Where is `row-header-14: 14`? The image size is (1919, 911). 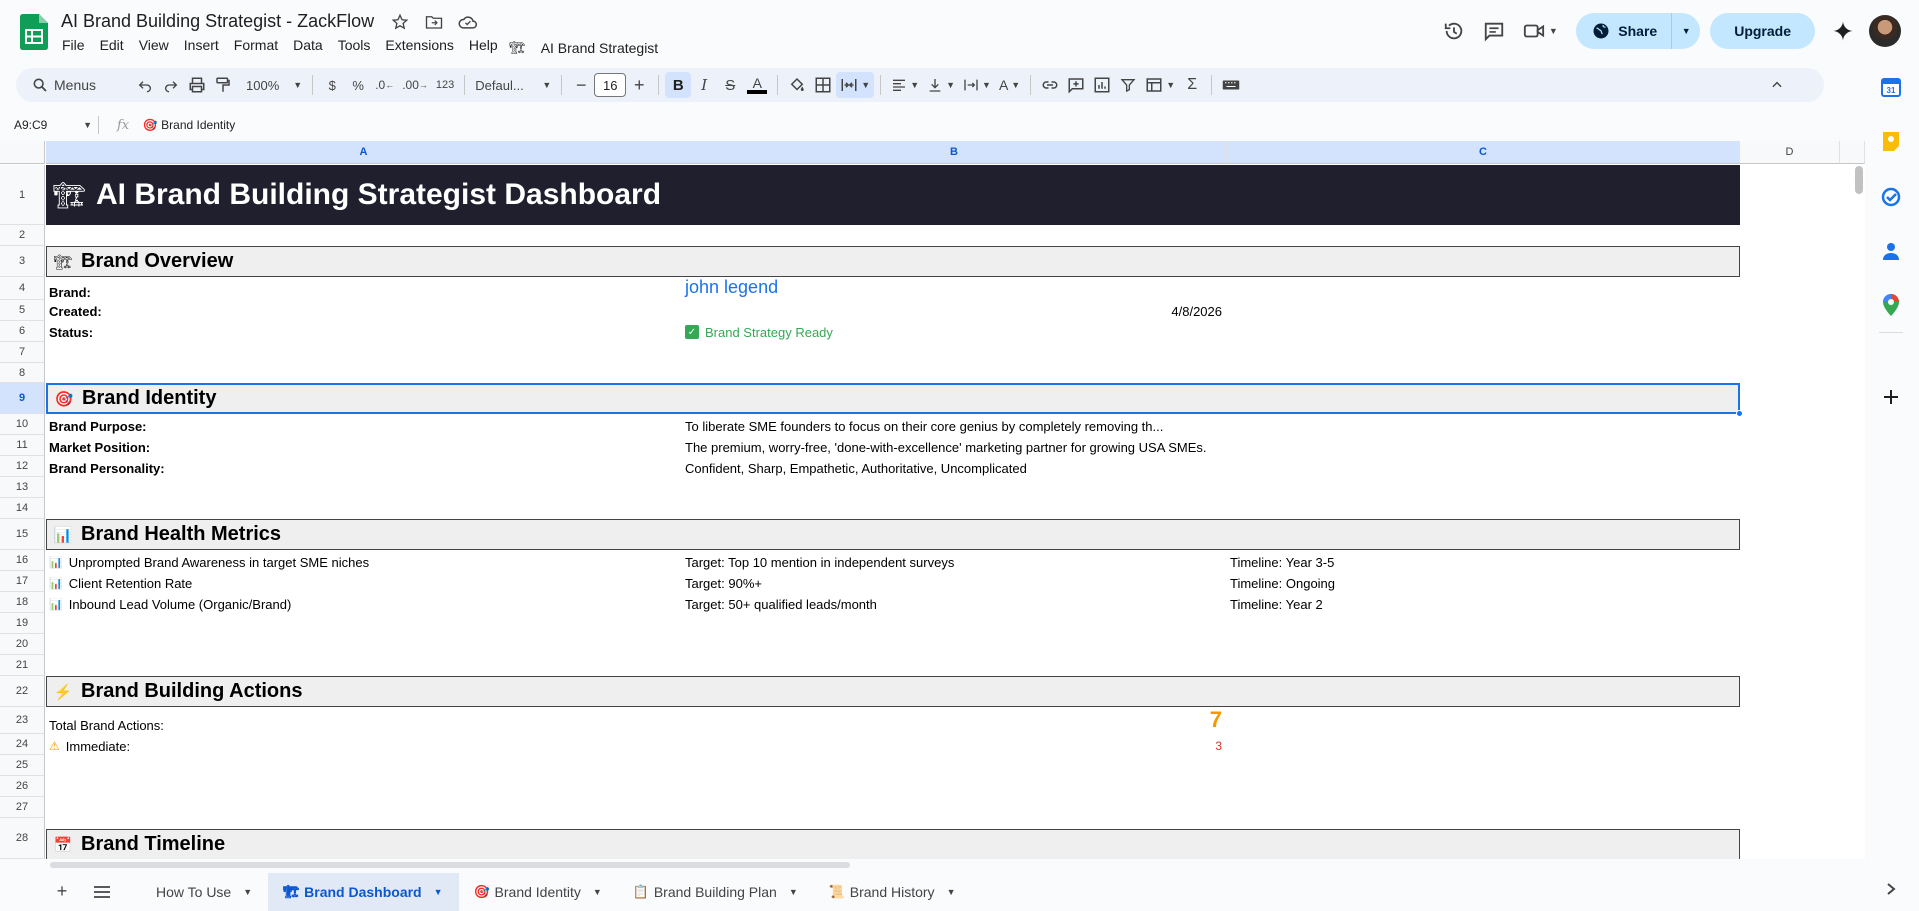 row-header-14: 14 is located at coordinates (22, 508).